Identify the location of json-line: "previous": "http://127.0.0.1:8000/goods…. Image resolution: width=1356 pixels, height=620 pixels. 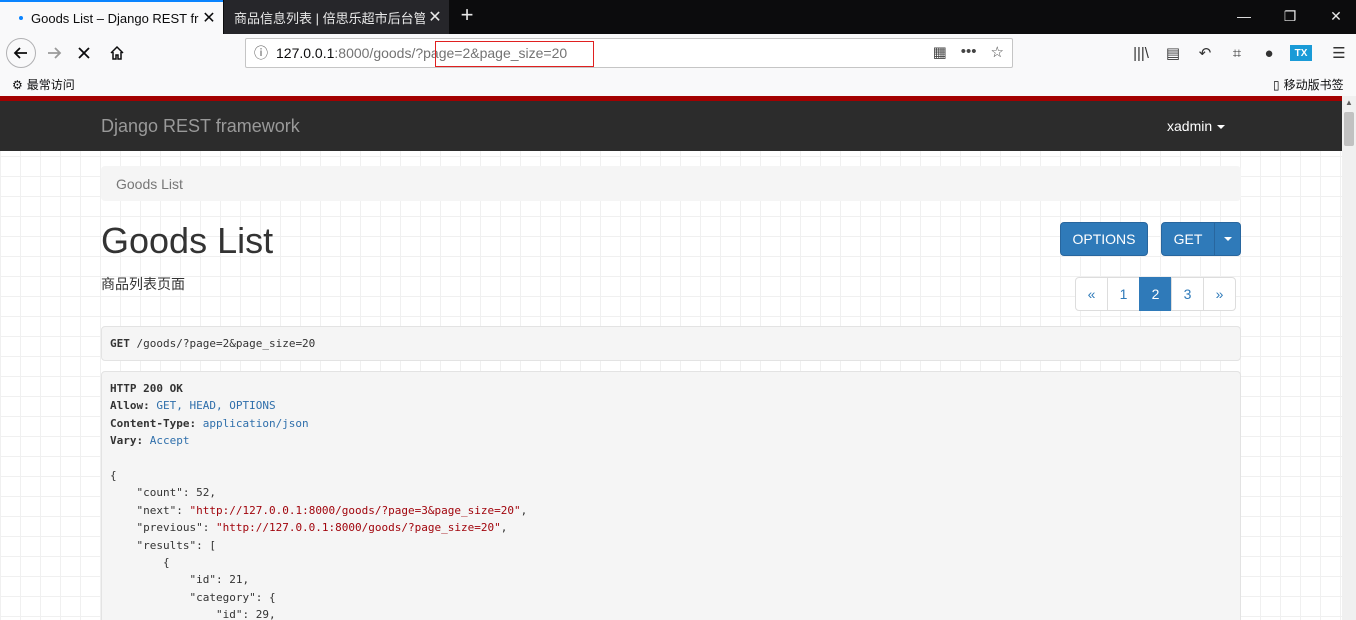
(309, 528).